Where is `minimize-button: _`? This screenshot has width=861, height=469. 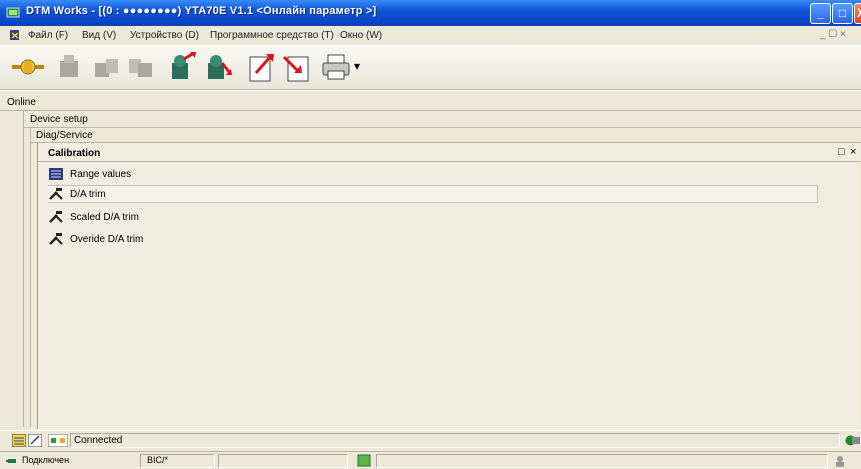 minimize-button: _ is located at coordinates (820, 13).